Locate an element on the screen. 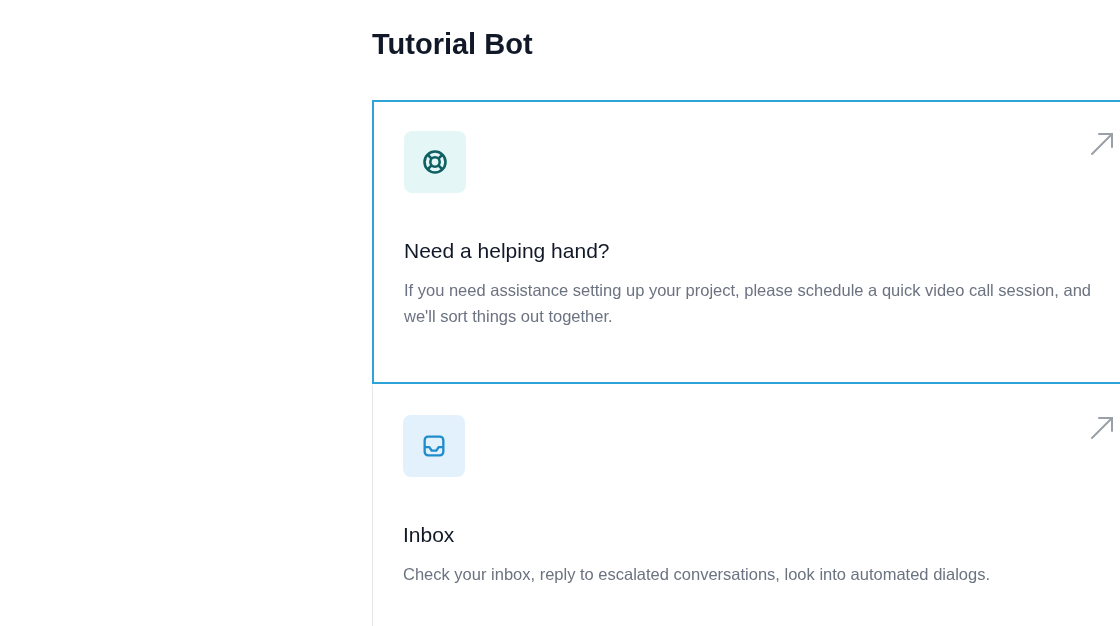 The height and width of the screenshot is (626, 1120). lifebuoy-icon is located at coordinates (435, 162).